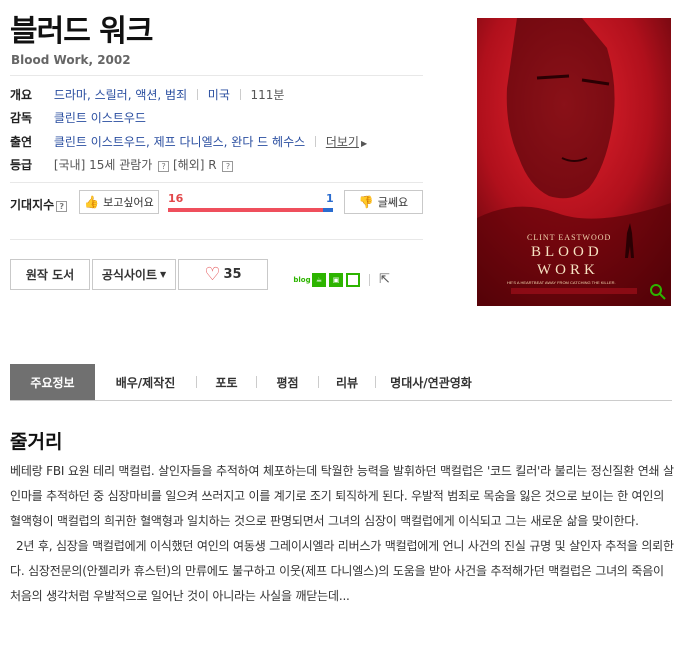  What do you see at coordinates (163, 274) in the screenshot?
I see `caret-down-icon: ▼` at bounding box center [163, 274].